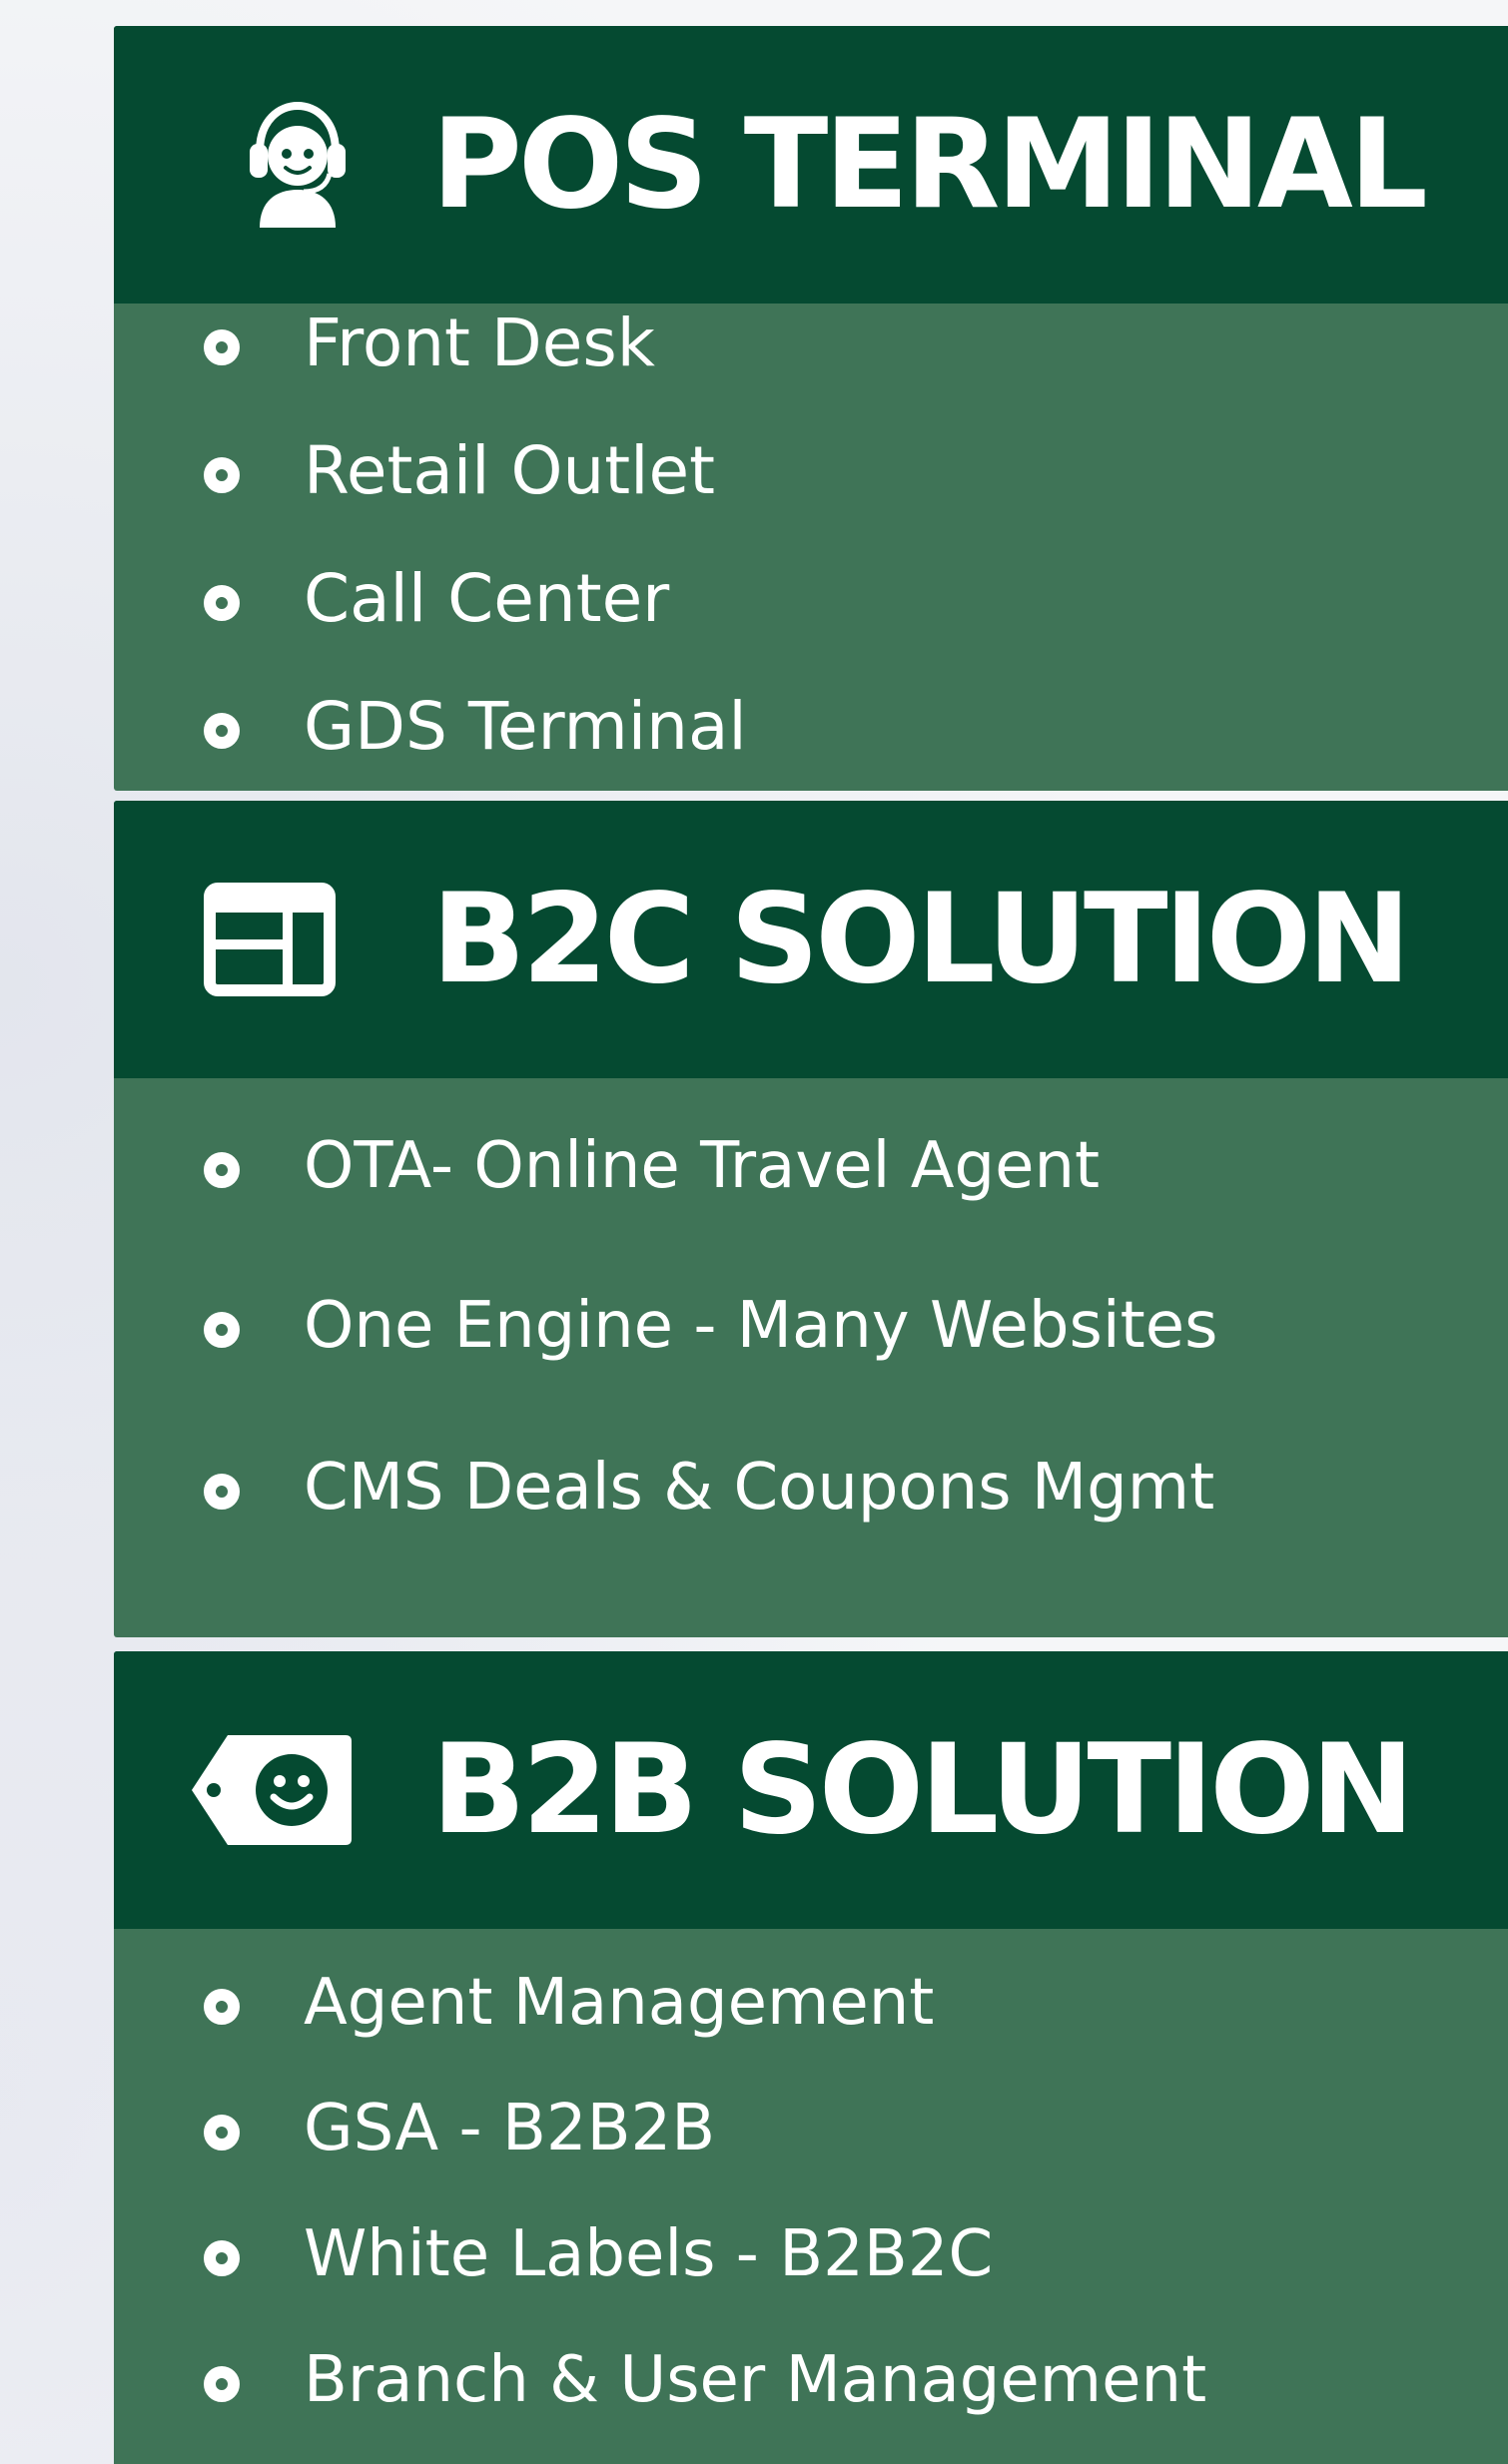 This screenshot has height=2464, width=1508. I want to click on list-item: CMS Deals & Coupons Mgmt, so click(811, 1488).